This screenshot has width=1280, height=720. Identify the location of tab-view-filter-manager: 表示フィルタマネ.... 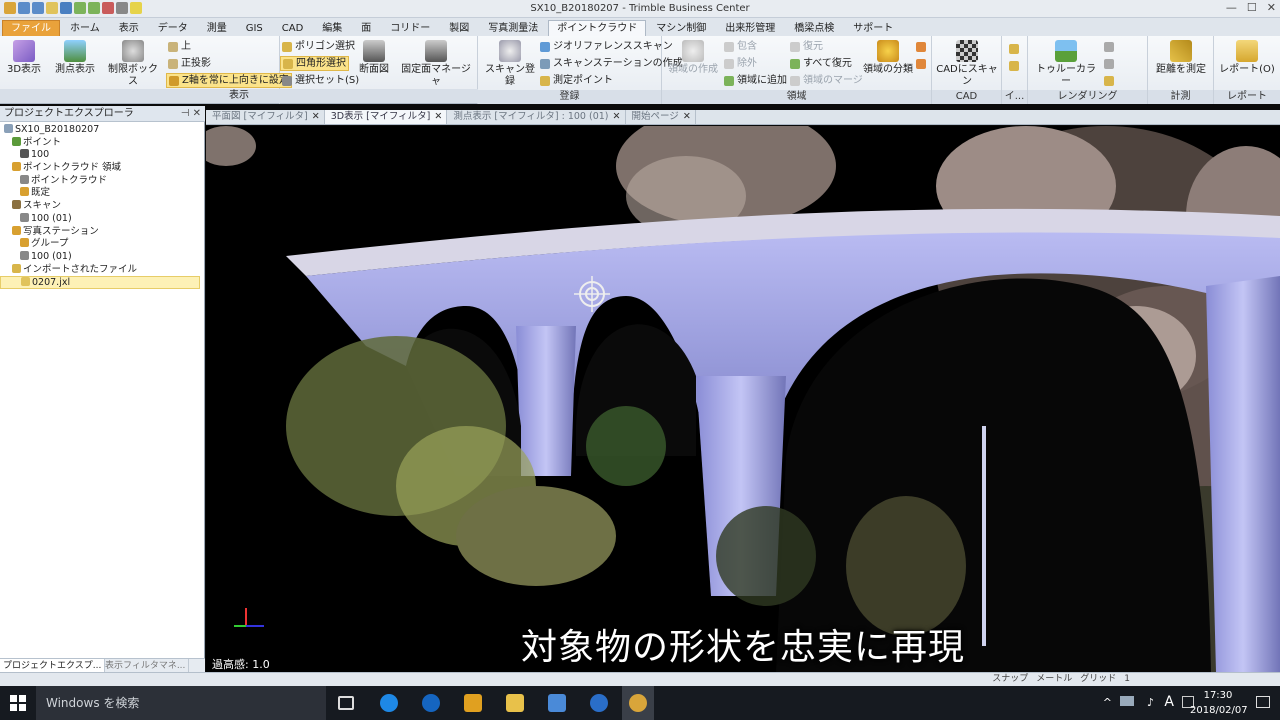
(146, 666).